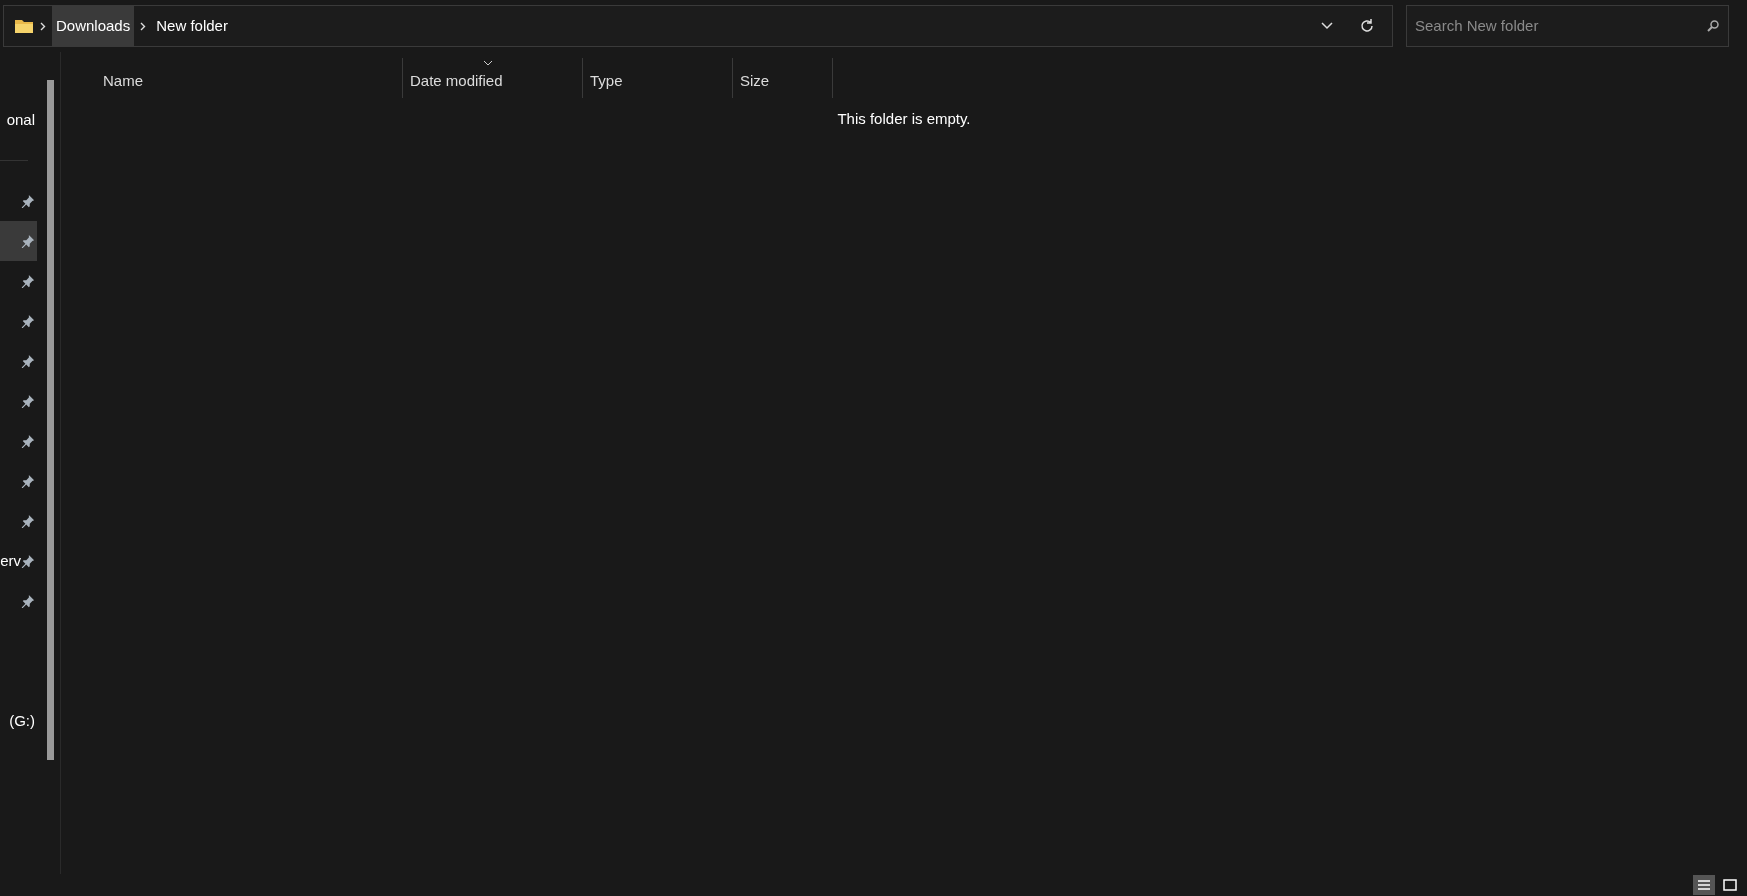  What do you see at coordinates (904, 119) in the screenshot?
I see `empty-folder-message: This folder is empty.` at bounding box center [904, 119].